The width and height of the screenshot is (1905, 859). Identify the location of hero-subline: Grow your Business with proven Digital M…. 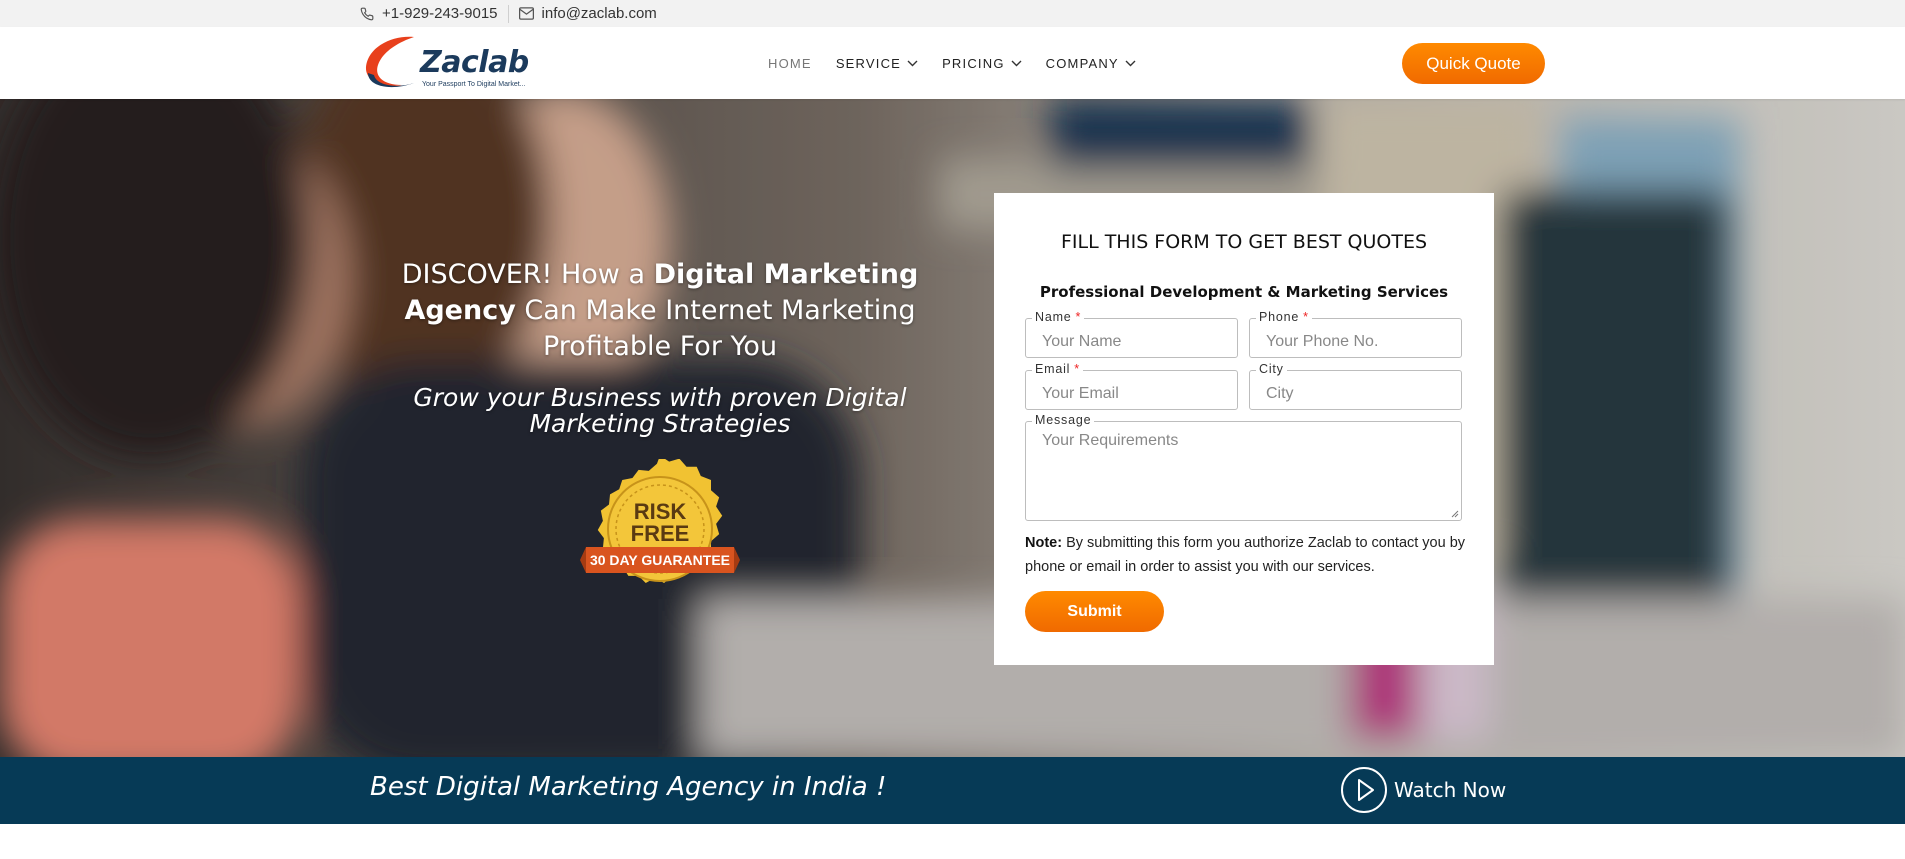
(660, 410).